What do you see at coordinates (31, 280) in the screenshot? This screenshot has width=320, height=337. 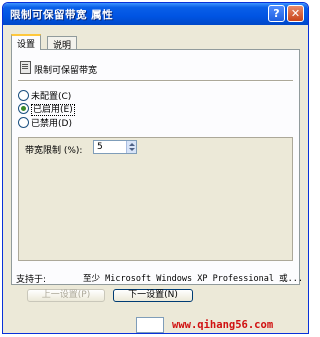 I see `supported-on-label: 支持于:` at bounding box center [31, 280].